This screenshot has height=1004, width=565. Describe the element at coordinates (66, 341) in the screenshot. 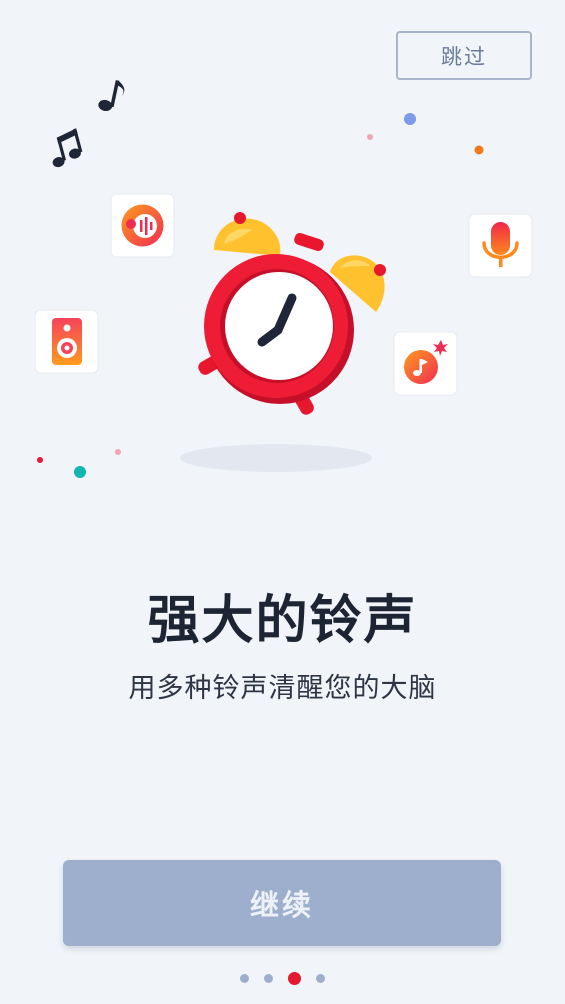

I see `speaker-app-icon` at that location.